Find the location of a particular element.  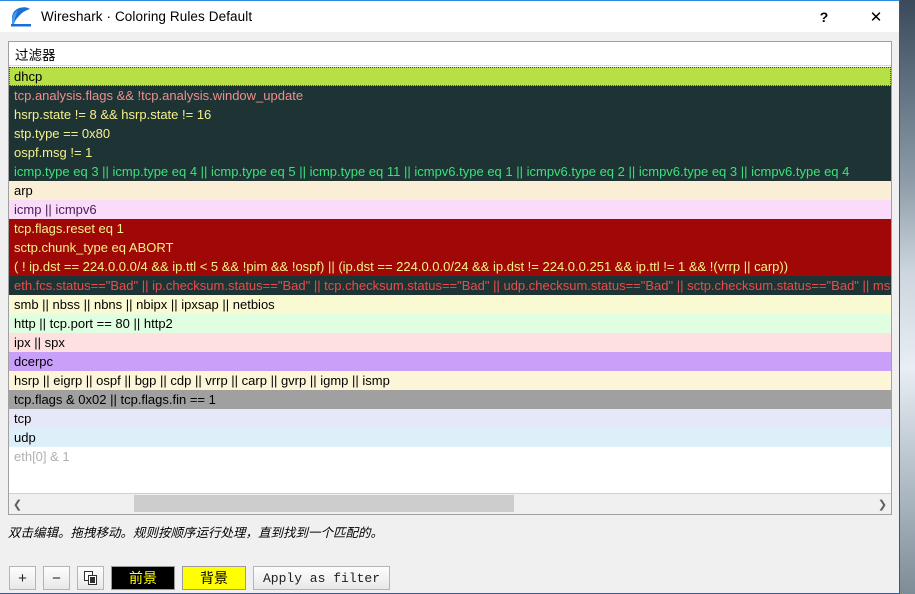

copy-icon is located at coordinates (90, 578).